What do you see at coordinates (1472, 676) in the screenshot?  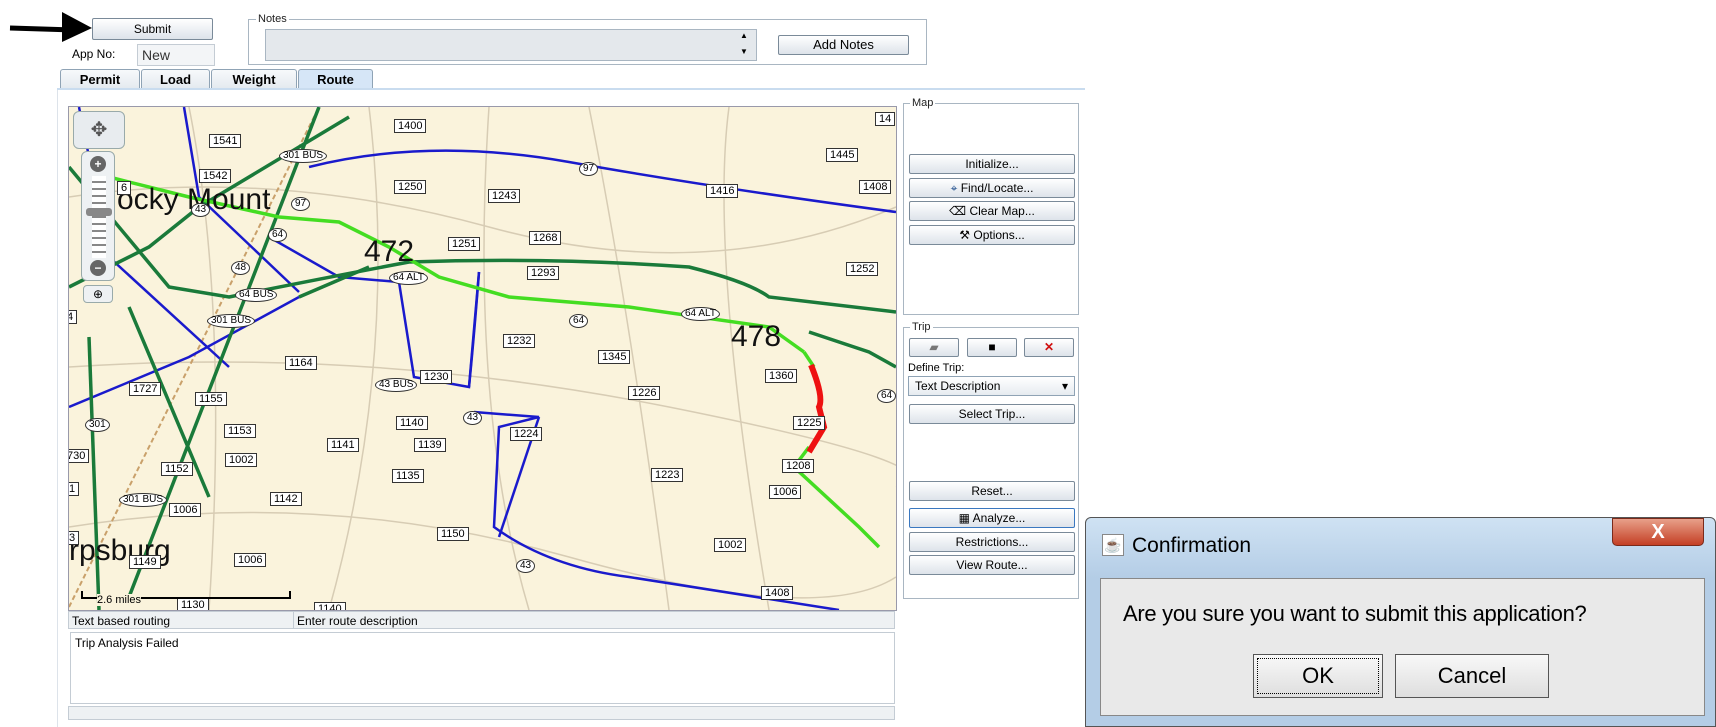 I see `cancel-button: Cancel` at bounding box center [1472, 676].